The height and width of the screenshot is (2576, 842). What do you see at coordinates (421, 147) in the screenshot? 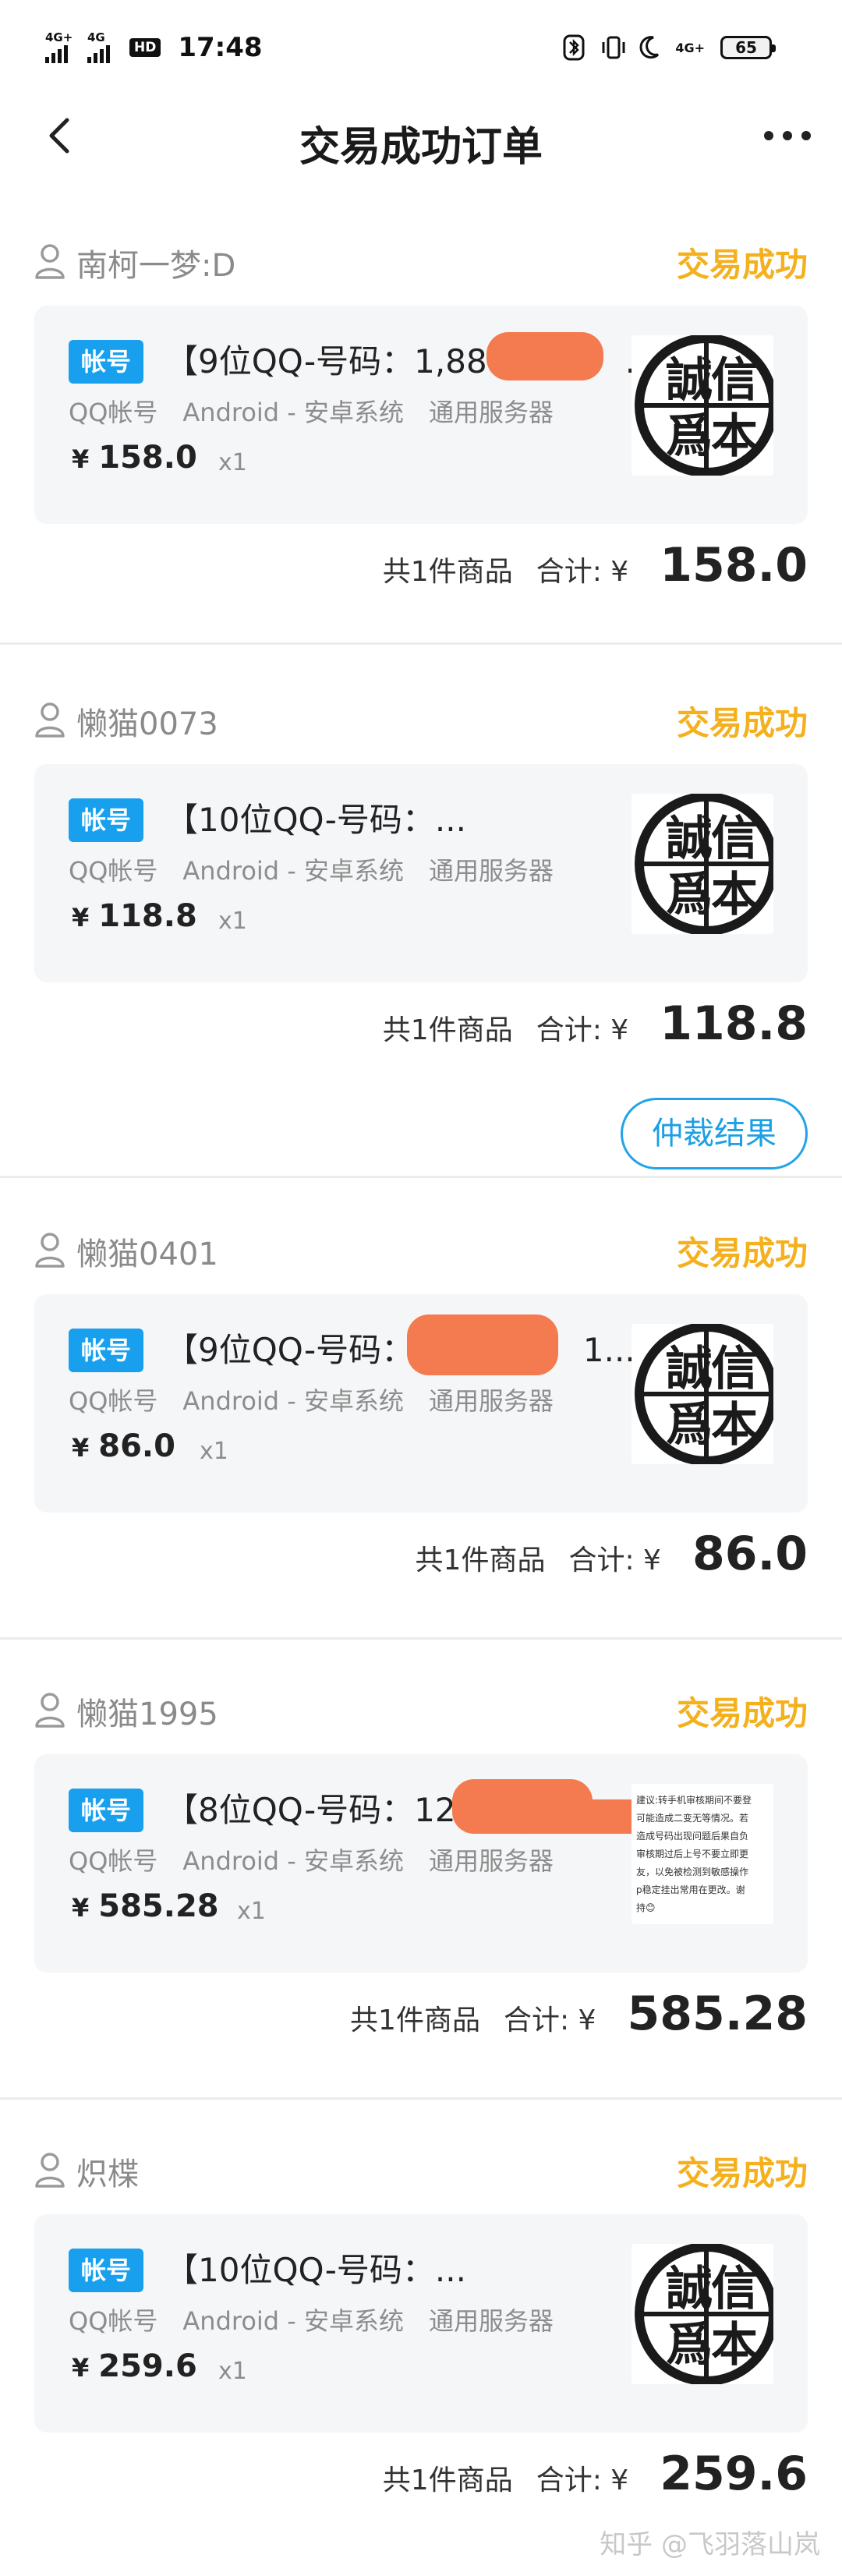
I see `page-title: 交易成功订单` at bounding box center [421, 147].